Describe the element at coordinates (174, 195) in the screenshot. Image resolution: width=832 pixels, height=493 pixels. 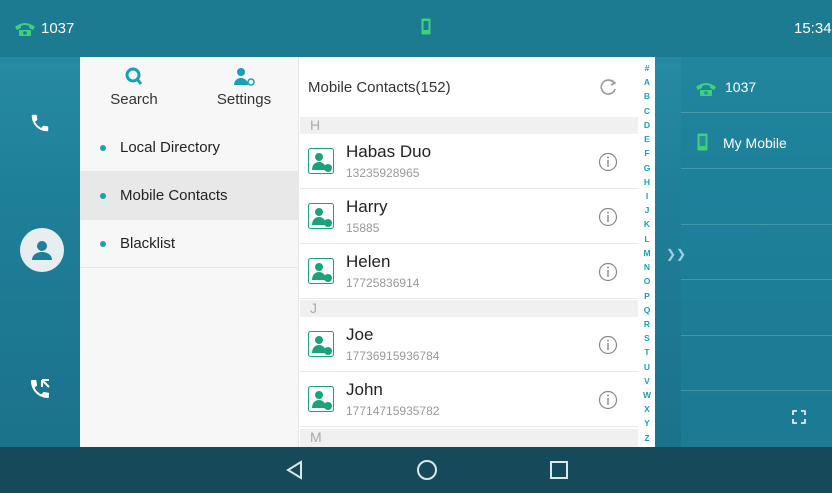
I see `menu-item-label: Mobile Contacts` at that location.